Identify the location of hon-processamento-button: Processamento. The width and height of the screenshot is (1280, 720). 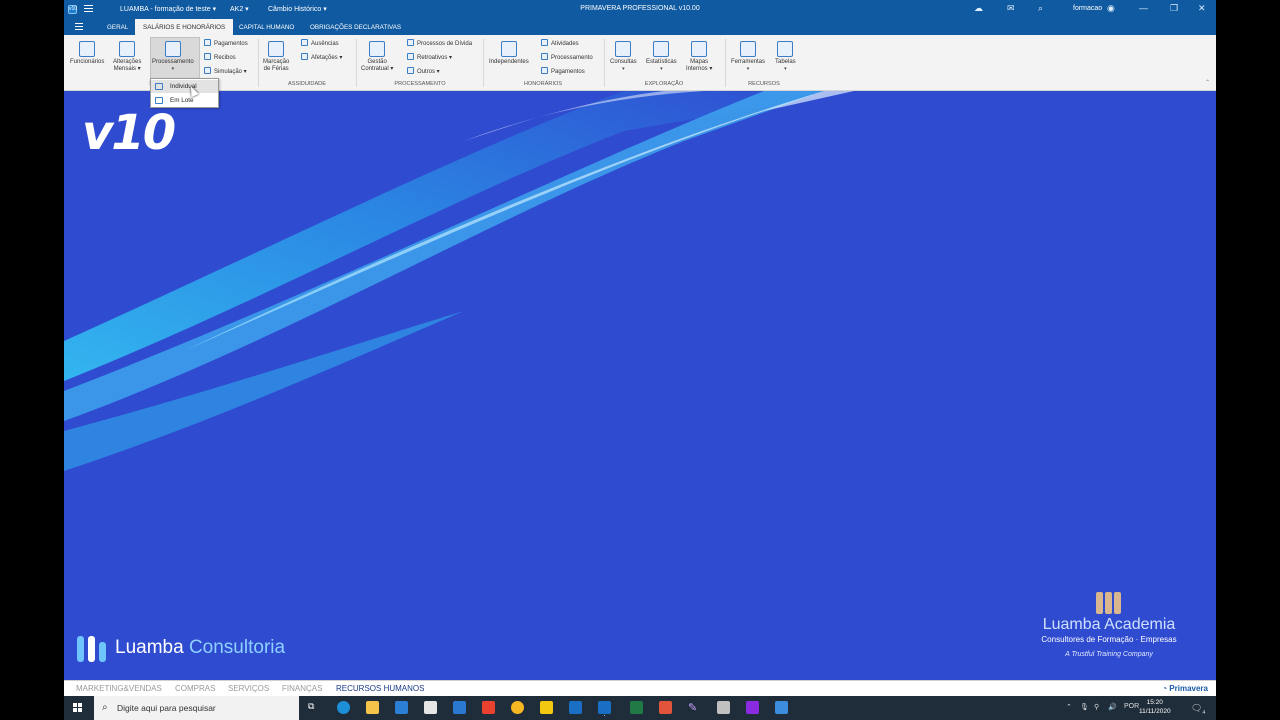
(567, 57).